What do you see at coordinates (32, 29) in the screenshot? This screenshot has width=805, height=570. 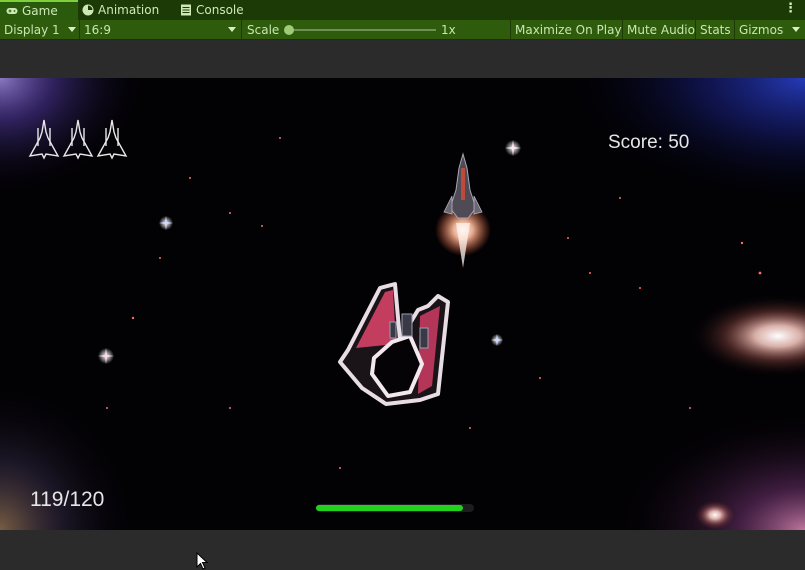 I see `display-dropdown-label: Display 1` at bounding box center [32, 29].